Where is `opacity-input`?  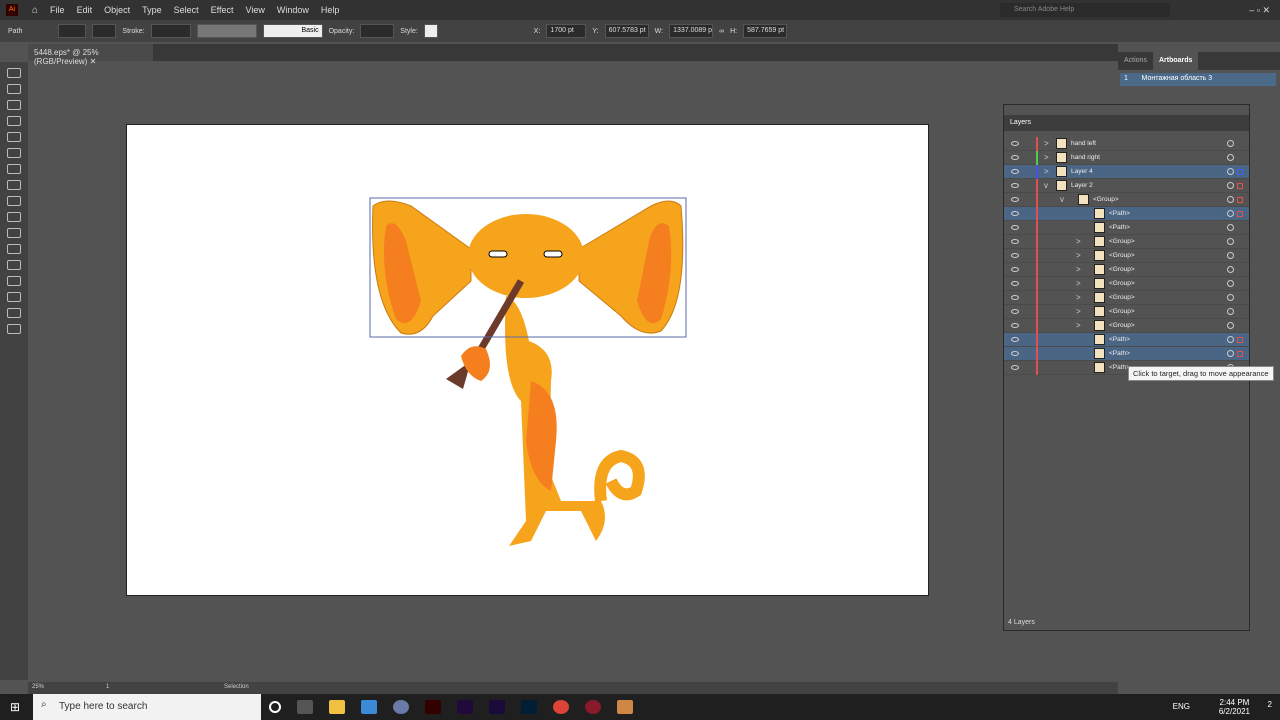
opacity-input is located at coordinates (377, 31).